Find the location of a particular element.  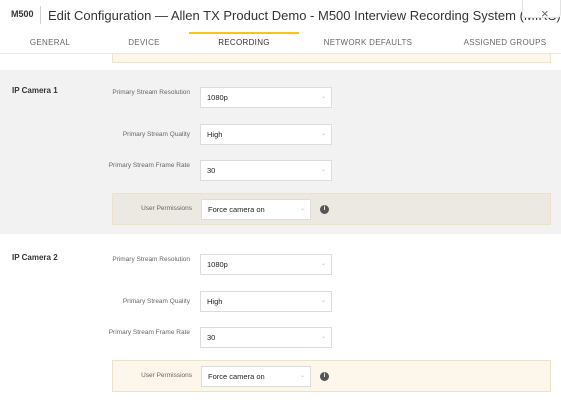

scrolled-content-strip is located at coordinates (280, 59).